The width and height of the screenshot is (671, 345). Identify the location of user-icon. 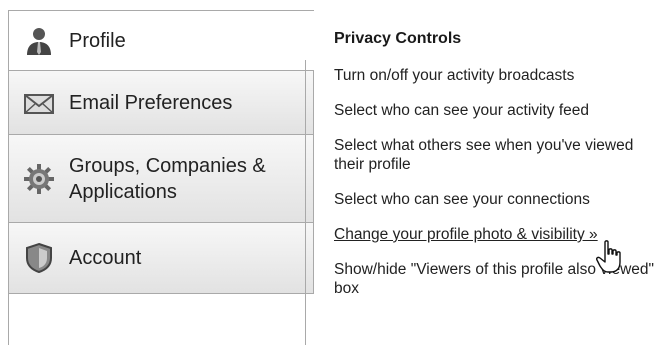
(39, 41).